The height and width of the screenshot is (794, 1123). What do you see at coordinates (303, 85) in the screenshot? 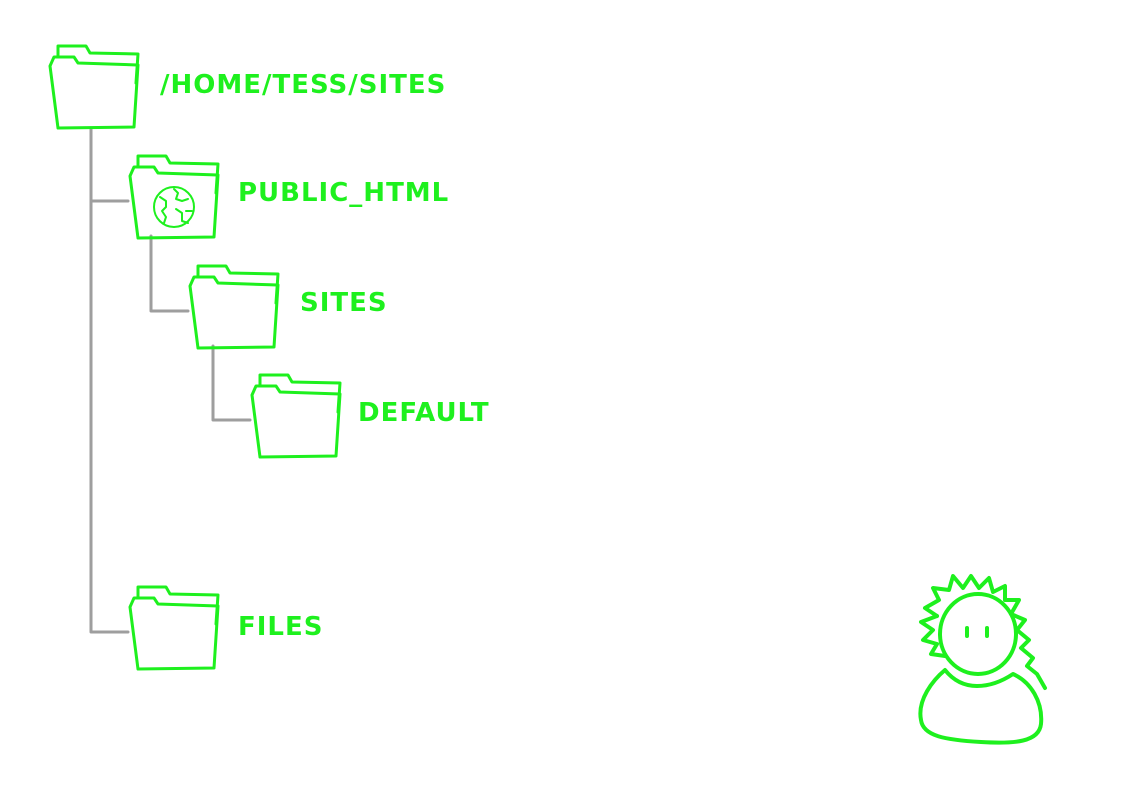
I see `folder-label-root: /HOME/TESS/SITES` at bounding box center [303, 85].